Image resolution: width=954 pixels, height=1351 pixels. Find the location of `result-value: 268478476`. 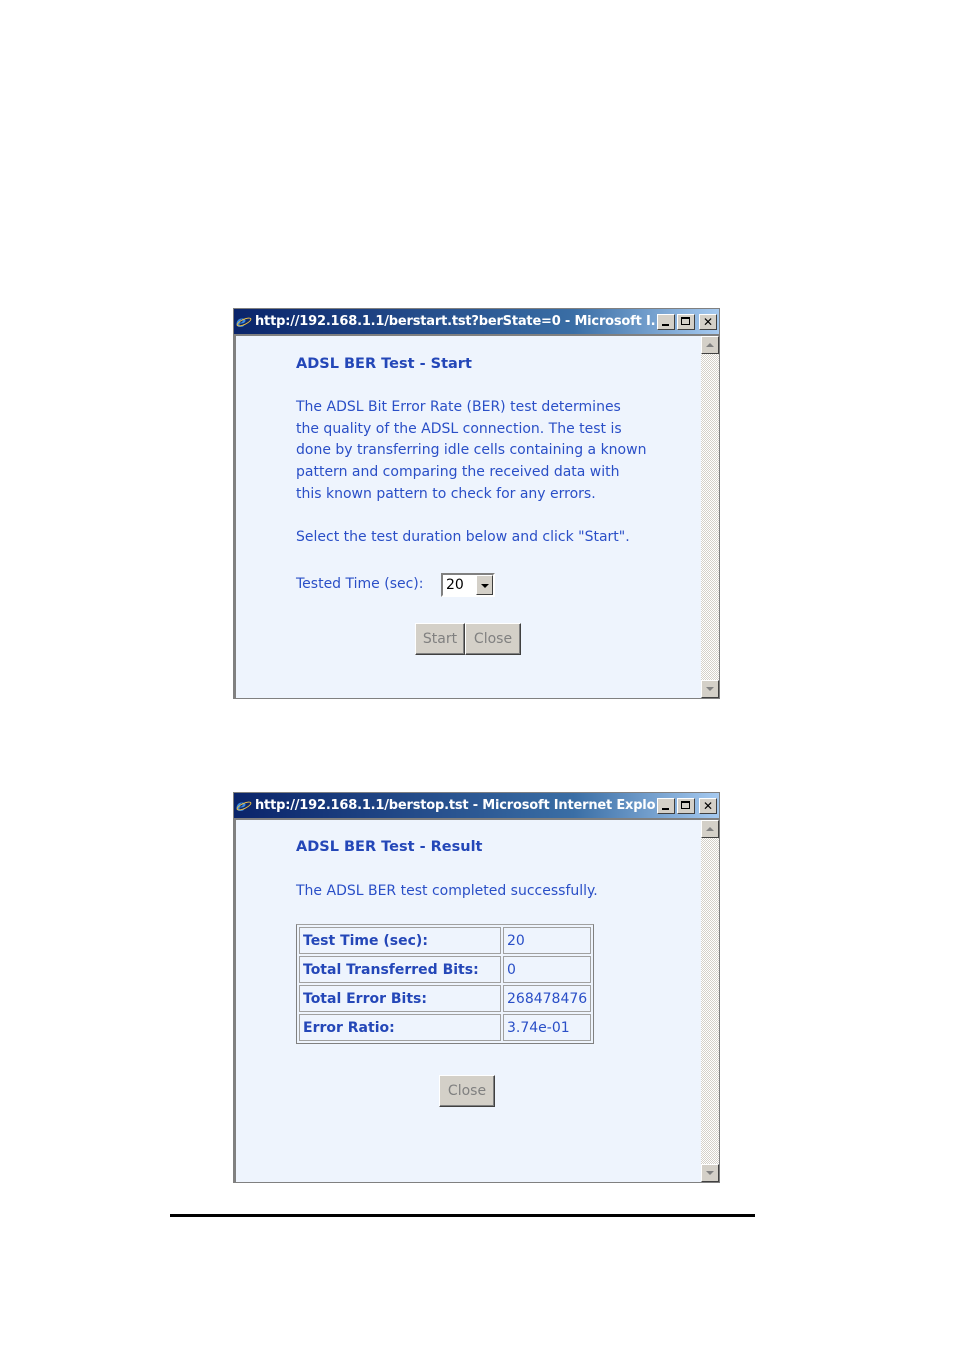

result-value: 268478476 is located at coordinates (547, 998).